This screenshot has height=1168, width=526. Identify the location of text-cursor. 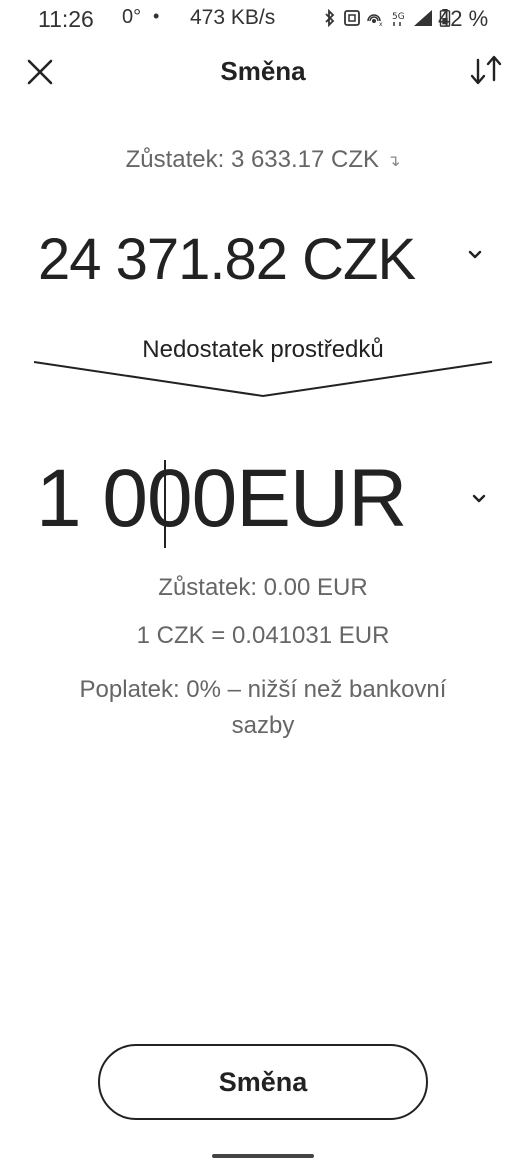
(165, 504).